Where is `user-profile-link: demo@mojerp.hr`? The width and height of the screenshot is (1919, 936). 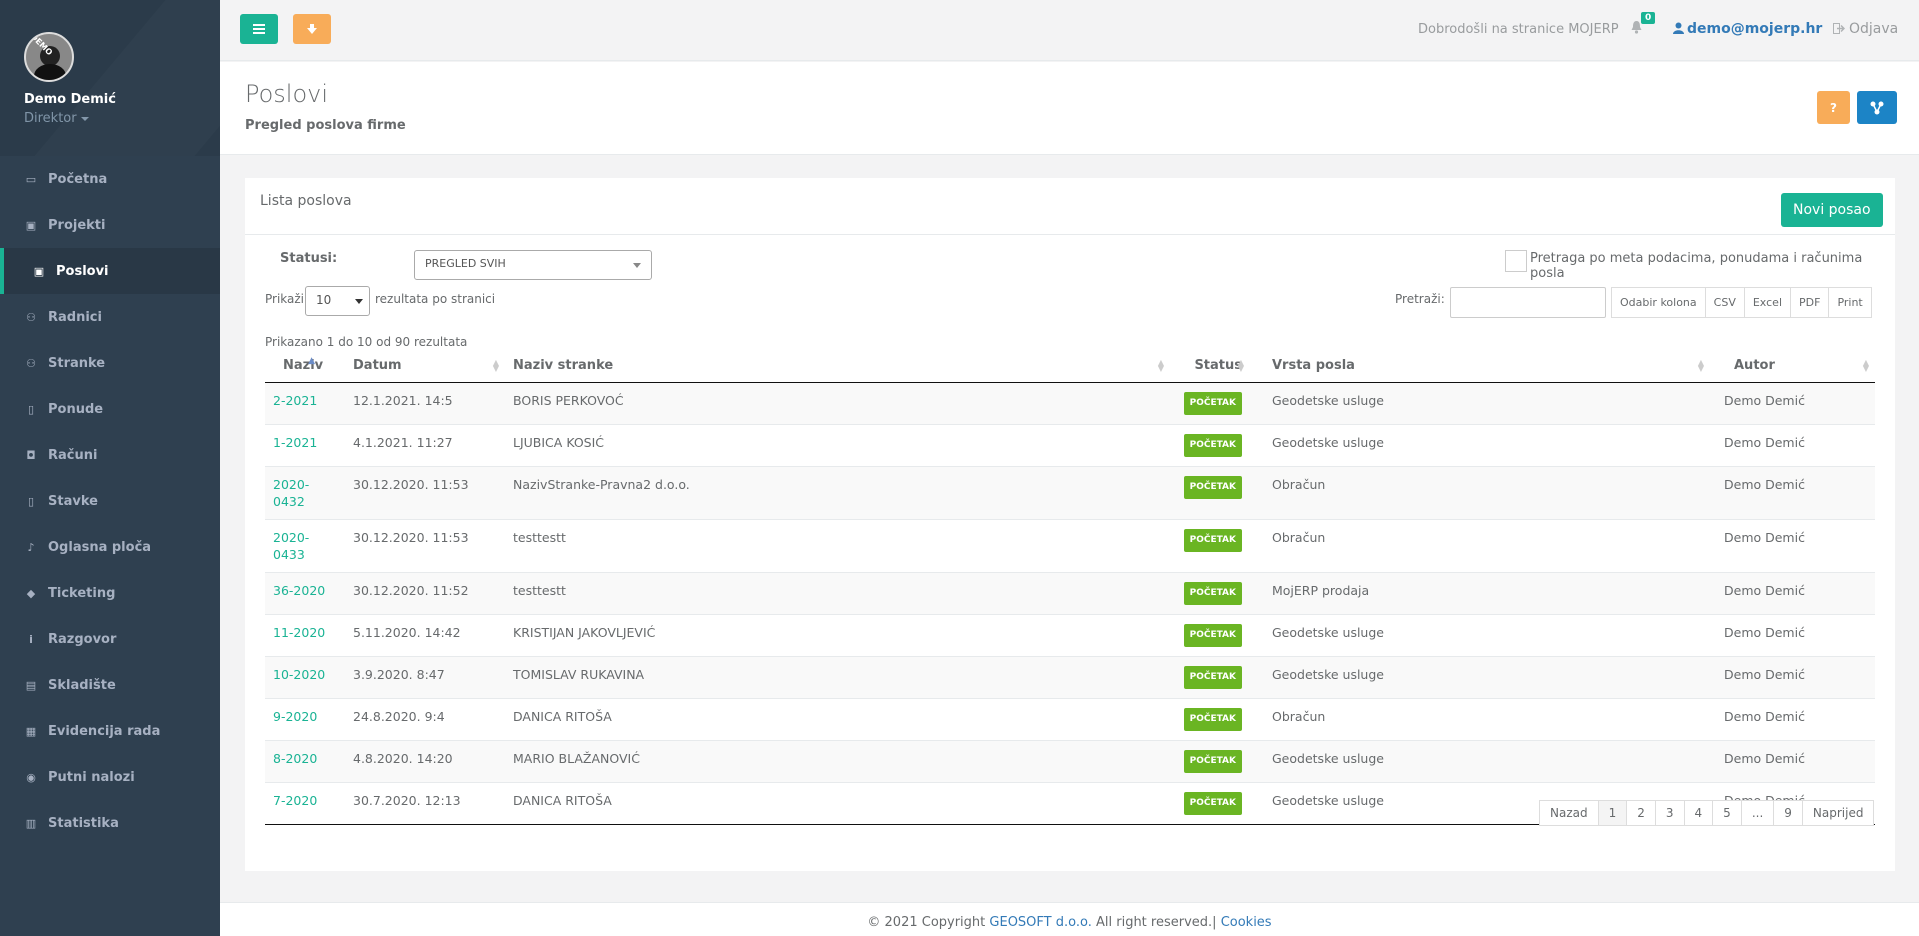 user-profile-link: demo@mojerp.hr is located at coordinates (1747, 29).